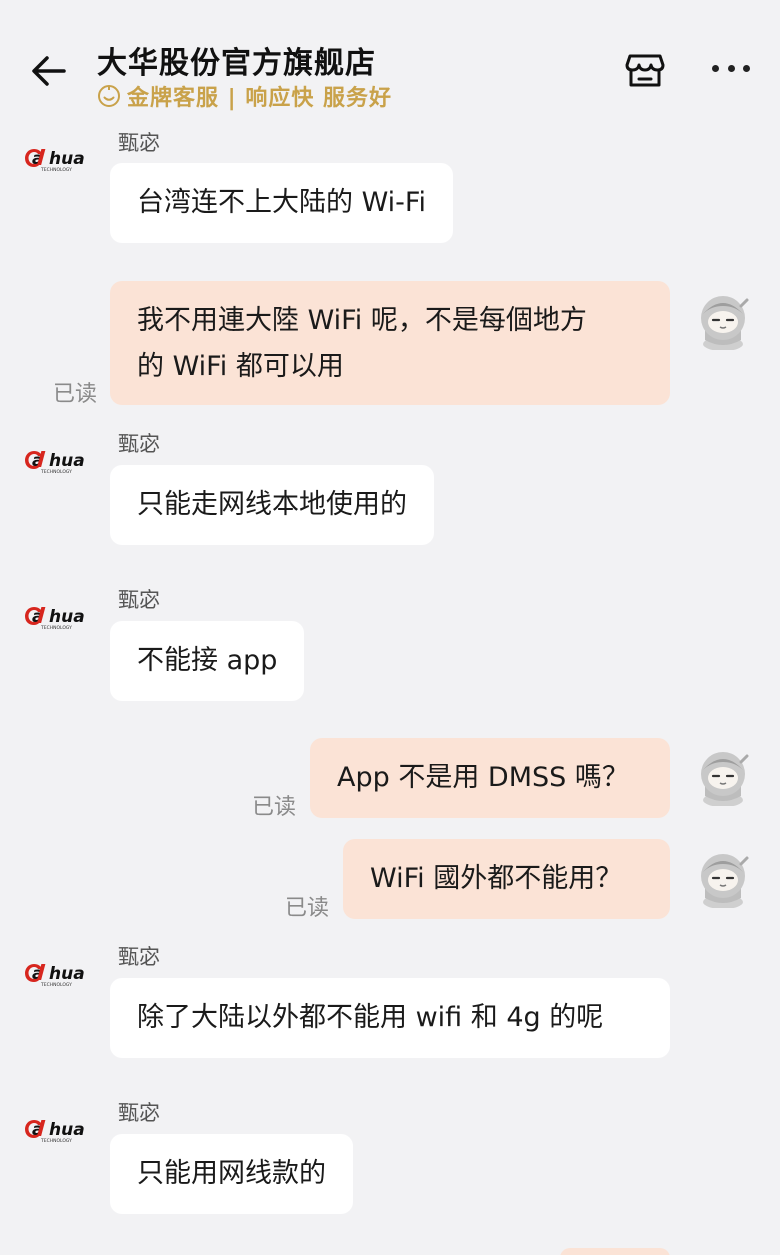 The height and width of the screenshot is (1255, 780). Describe the element at coordinates (109, 96) in the screenshot. I see `smile-icon` at that location.